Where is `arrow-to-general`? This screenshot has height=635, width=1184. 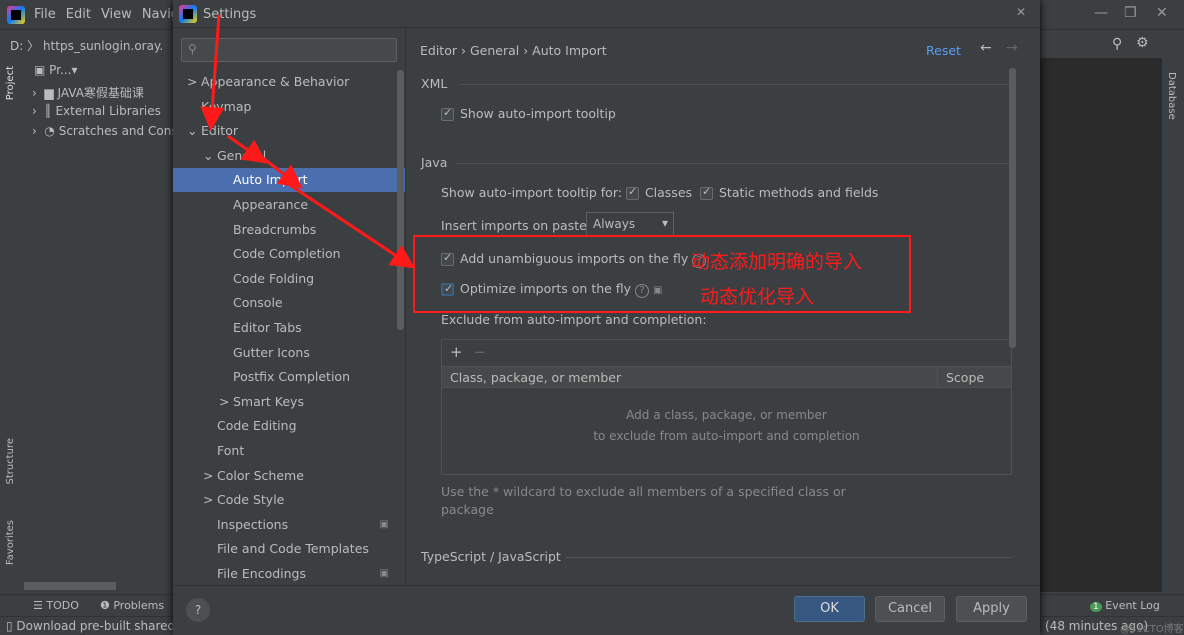
arrow-to-general is located at coordinates (247, 149).